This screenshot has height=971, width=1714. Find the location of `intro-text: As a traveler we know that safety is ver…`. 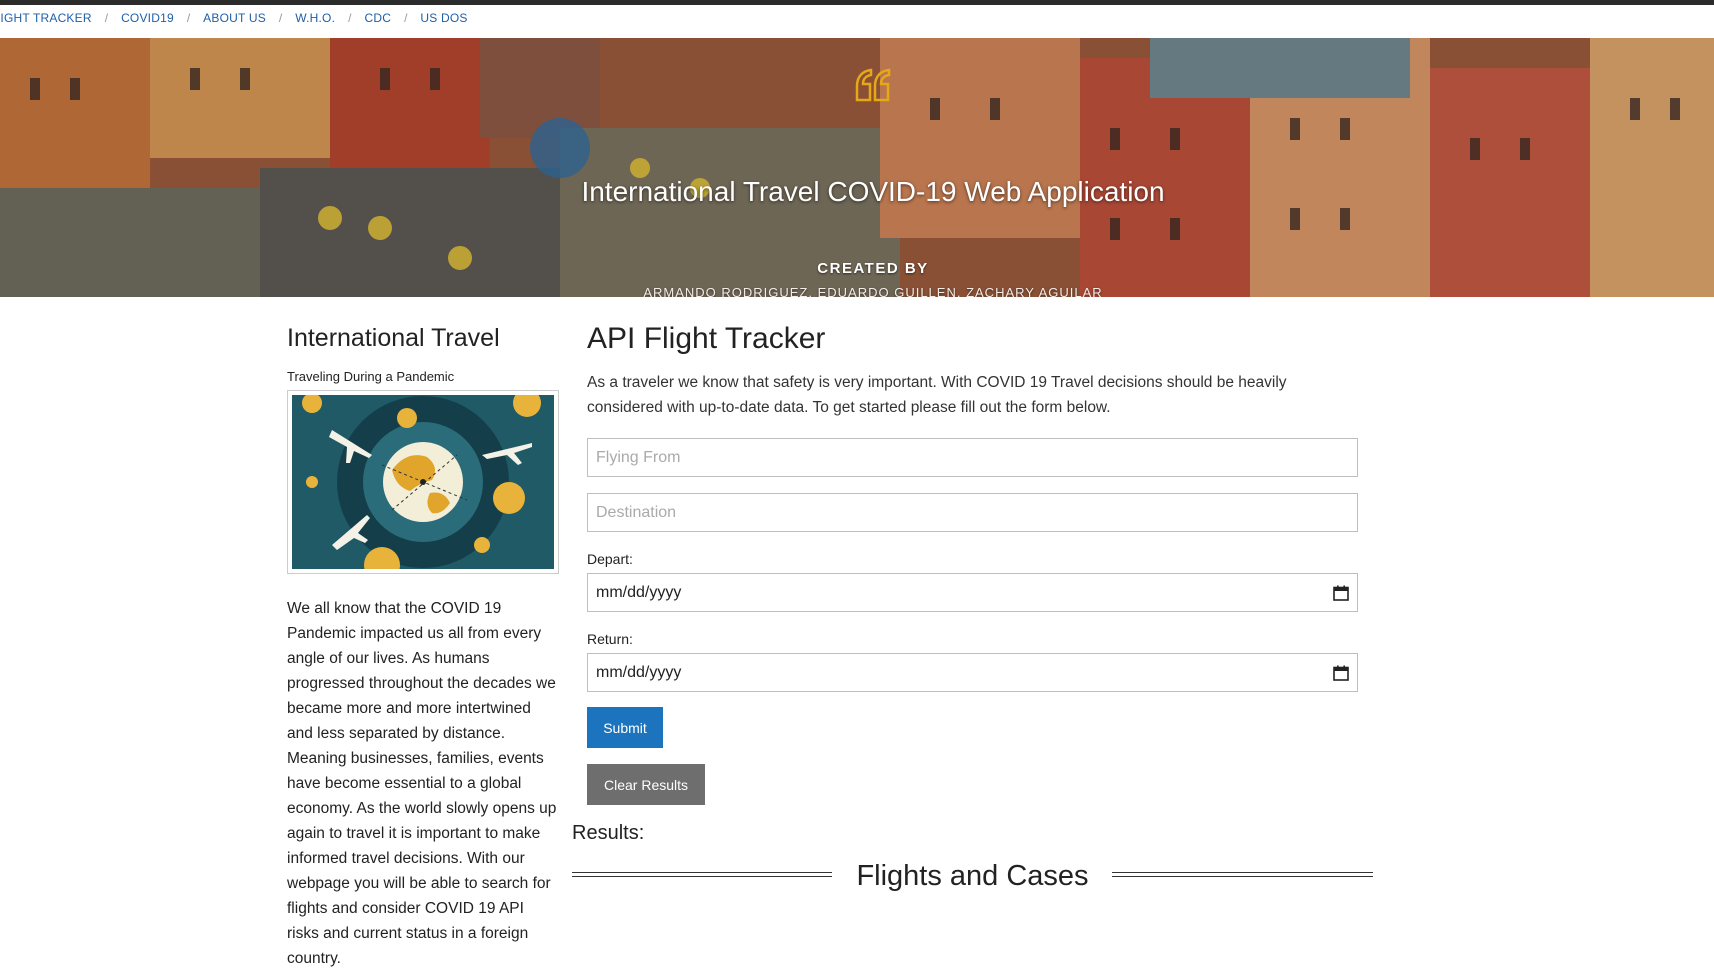

intro-text: As a traveler we know that safety is ver… is located at coordinates (937, 395).